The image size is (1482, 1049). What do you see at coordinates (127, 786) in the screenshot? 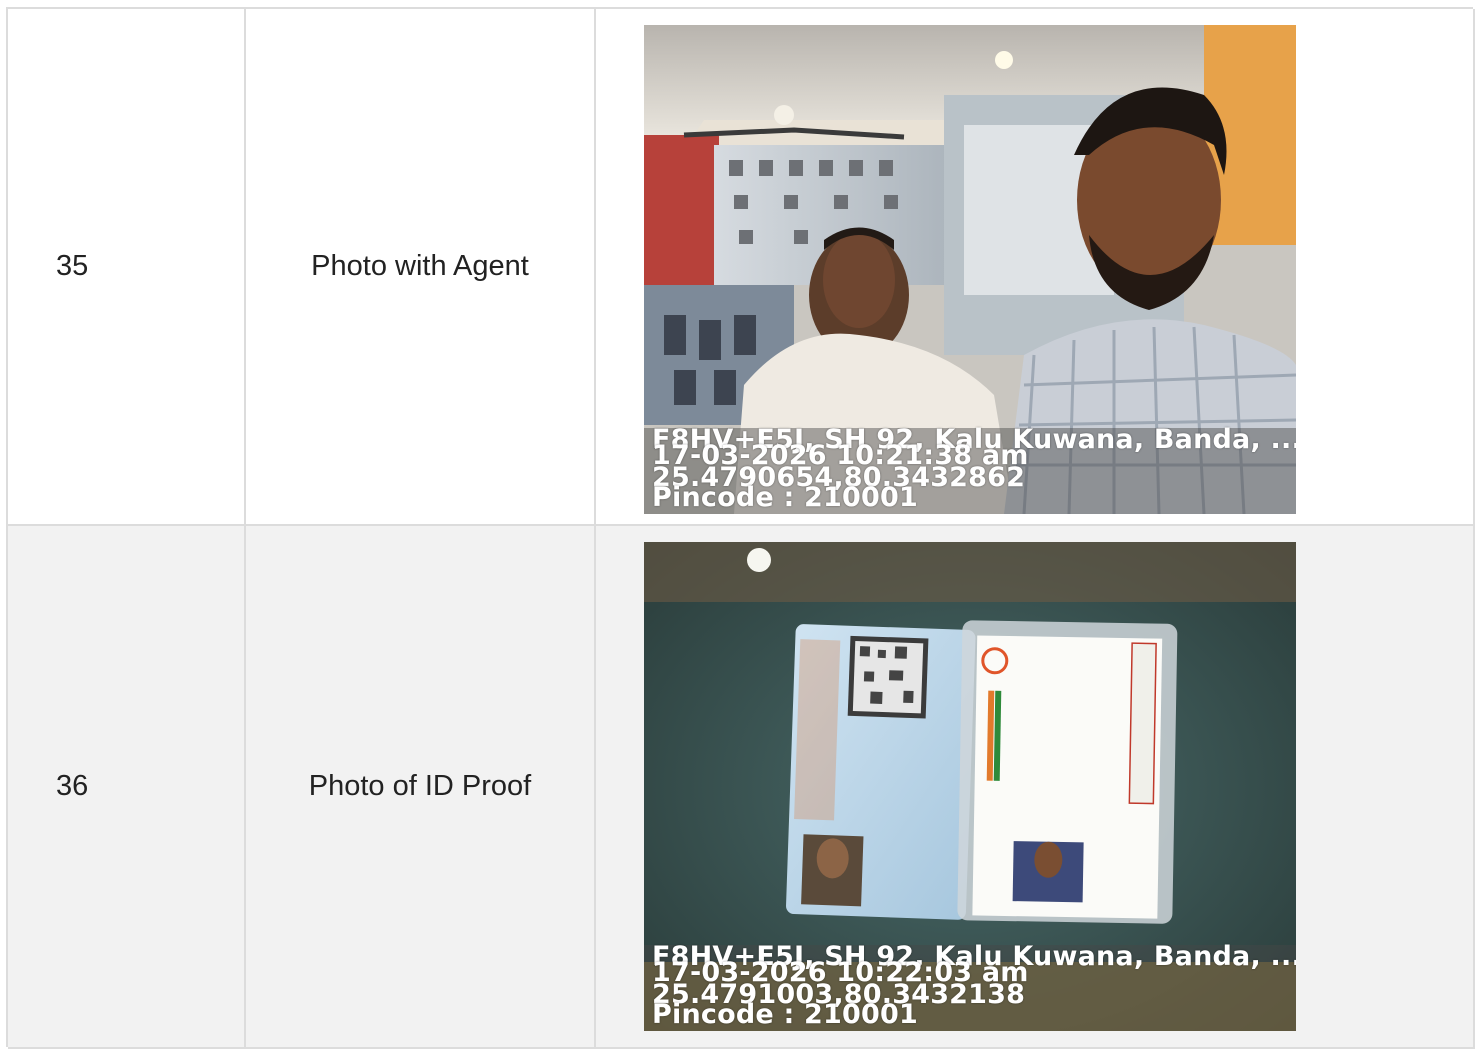
I see `row-number-cell: 36` at bounding box center [127, 786].